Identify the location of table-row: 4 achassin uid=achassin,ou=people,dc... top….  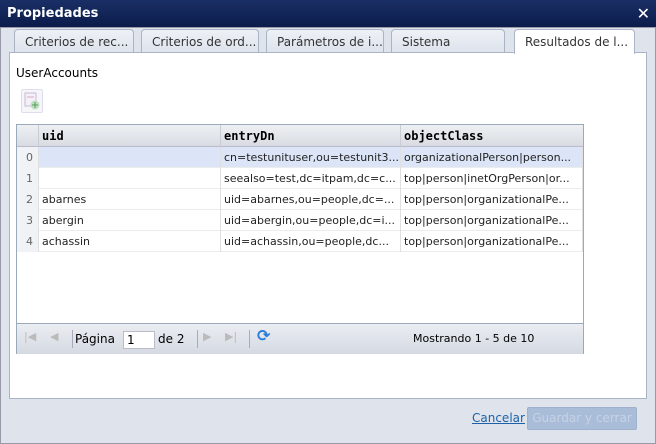
(300, 241).